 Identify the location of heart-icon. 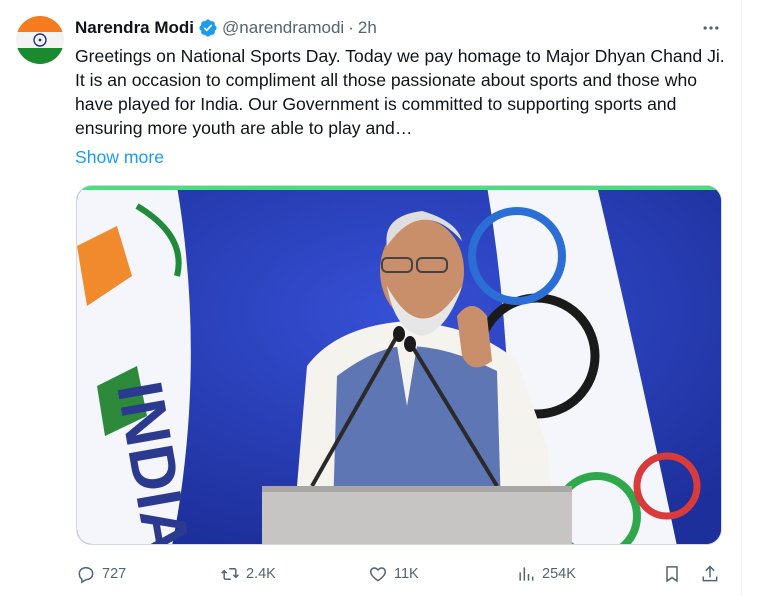
(378, 574).